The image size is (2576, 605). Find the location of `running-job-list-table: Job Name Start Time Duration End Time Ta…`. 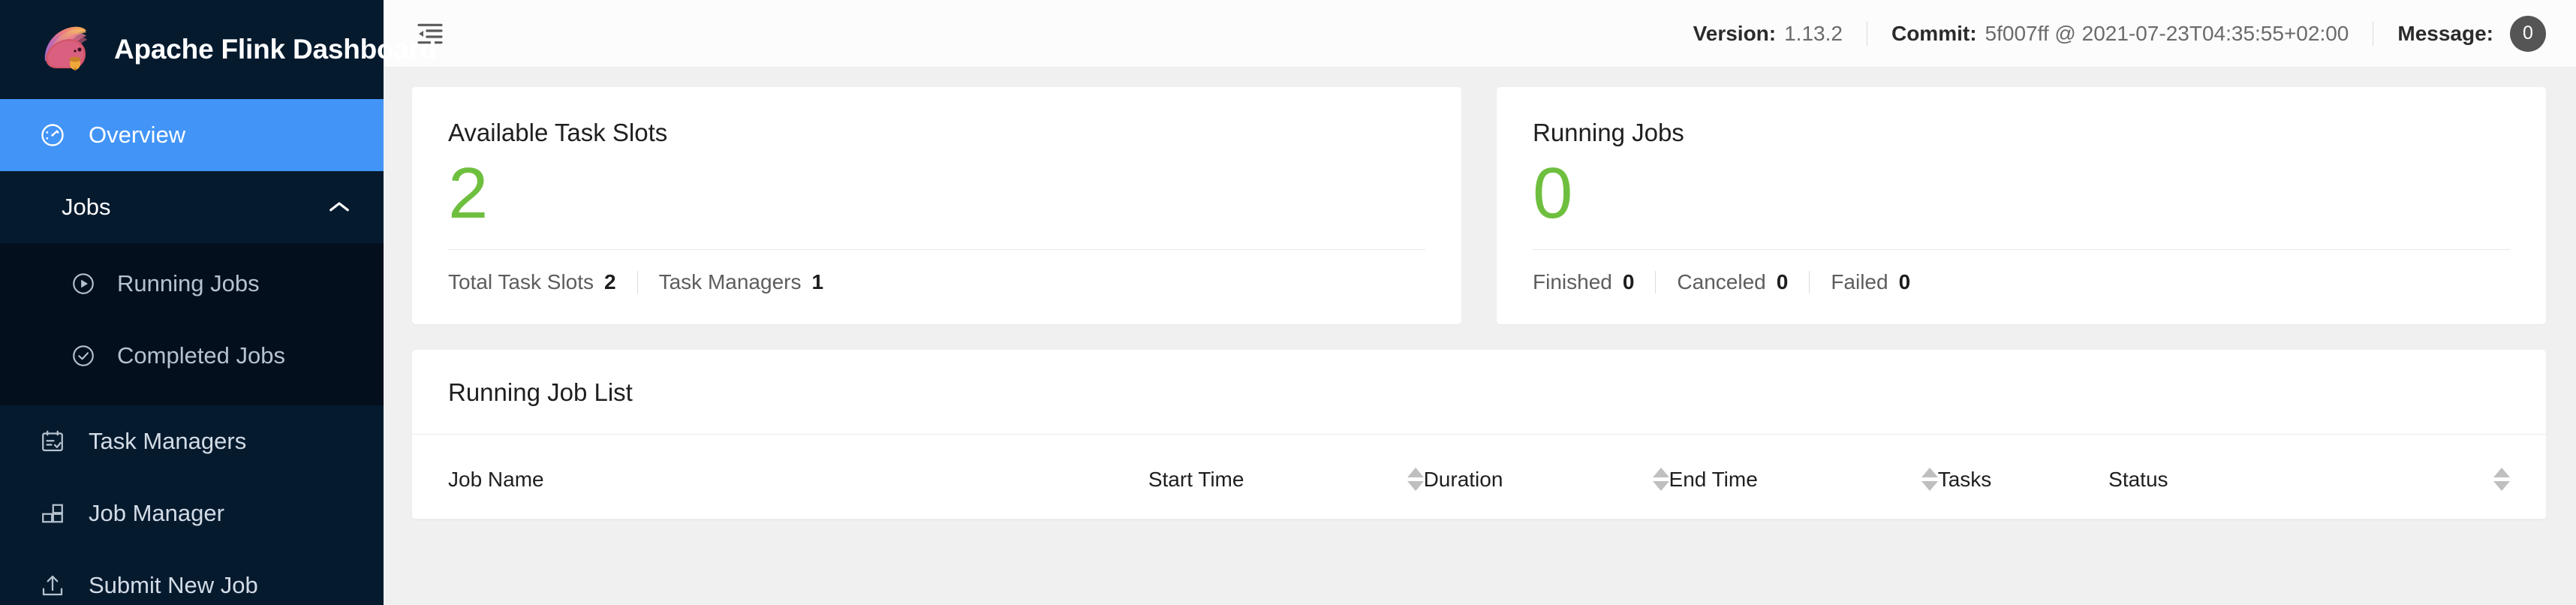

running-job-list-table: Job Name Start Time Duration End Time Ta… is located at coordinates (1479, 476).